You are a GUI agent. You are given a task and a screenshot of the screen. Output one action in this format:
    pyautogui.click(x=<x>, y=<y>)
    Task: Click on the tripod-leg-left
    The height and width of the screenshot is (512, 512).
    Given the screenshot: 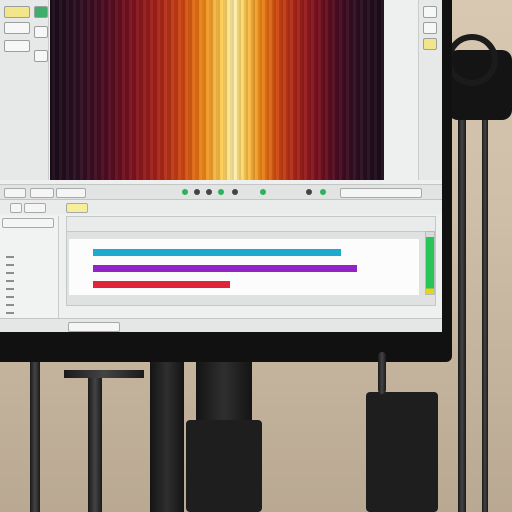 What is the action you would take?
    pyautogui.click(x=35, y=437)
    